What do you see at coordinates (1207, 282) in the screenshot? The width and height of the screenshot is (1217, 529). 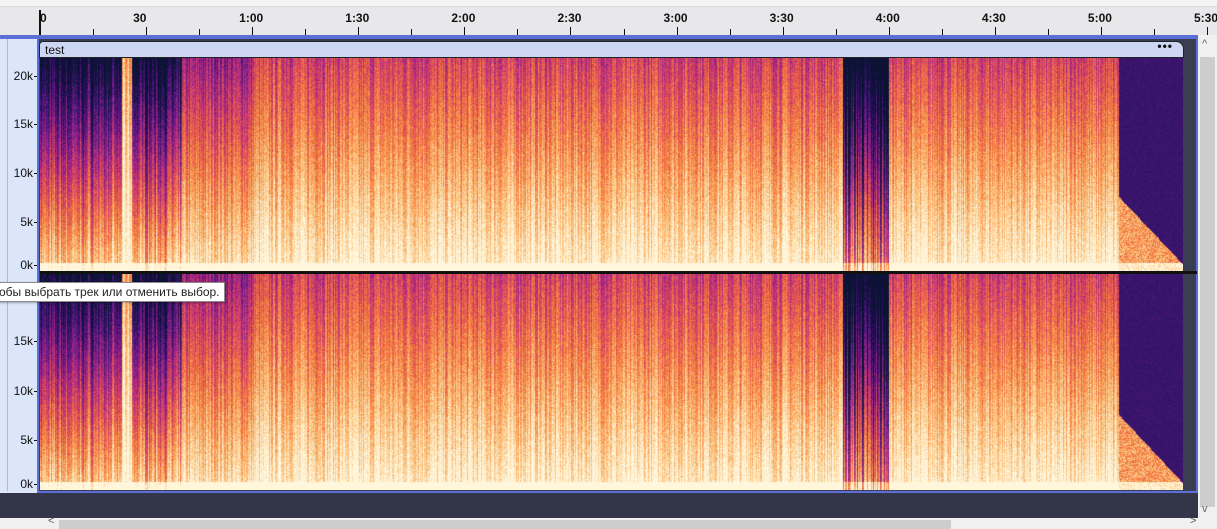 I see `vertical-scroll-thumb` at bounding box center [1207, 282].